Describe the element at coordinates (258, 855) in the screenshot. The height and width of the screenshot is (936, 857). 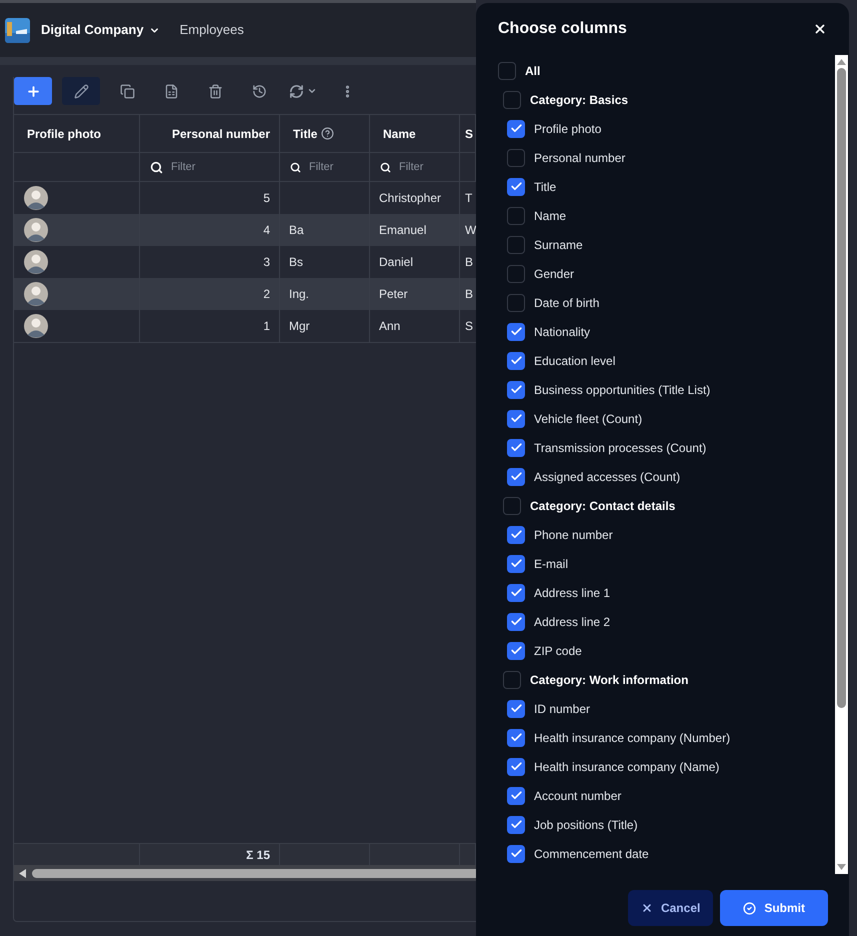
I see `column-total: Σ 15` at that location.